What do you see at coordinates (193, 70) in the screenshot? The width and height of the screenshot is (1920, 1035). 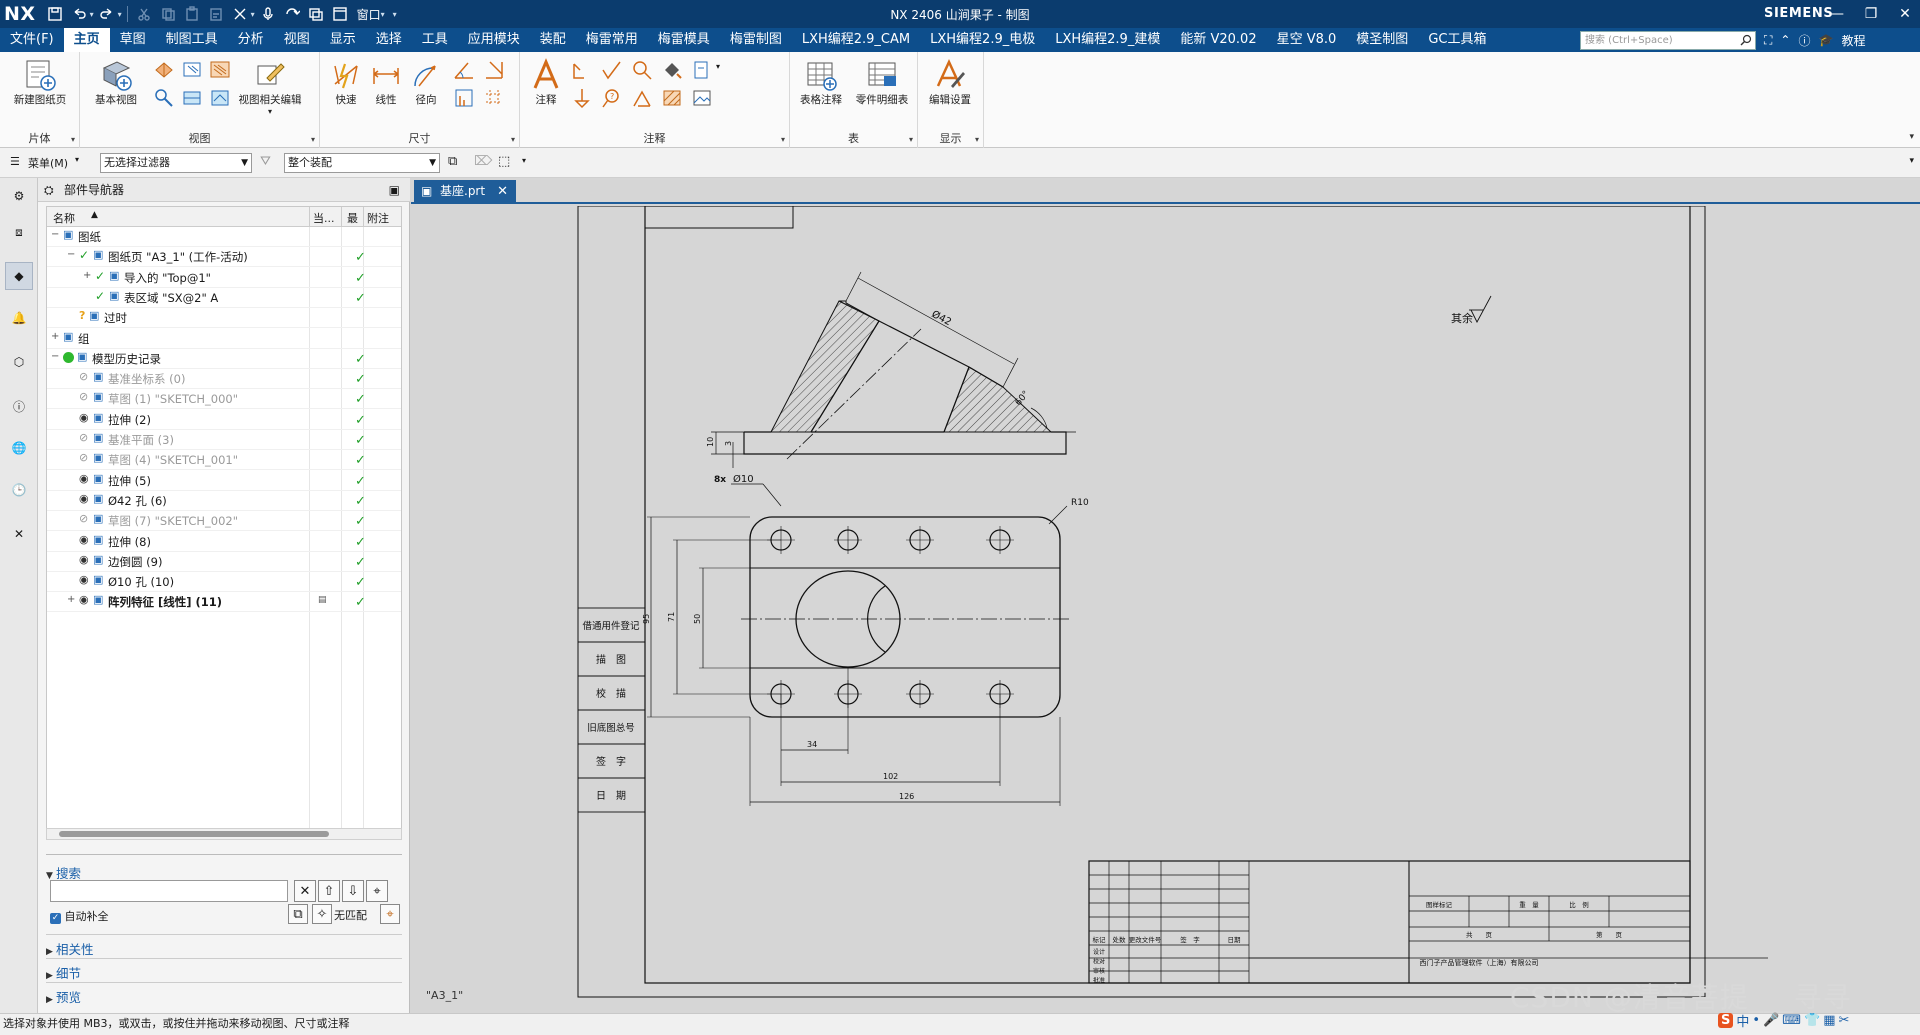 I see `section-view-icon` at bounding box center [193, 70].